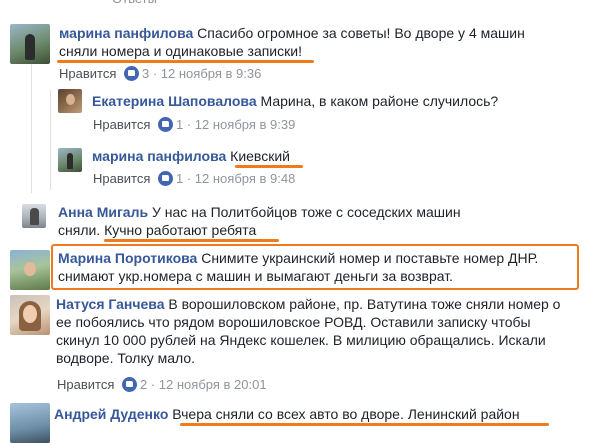  I want to click on comment-text-4: водворе. Толку мало., so click(126, 358).